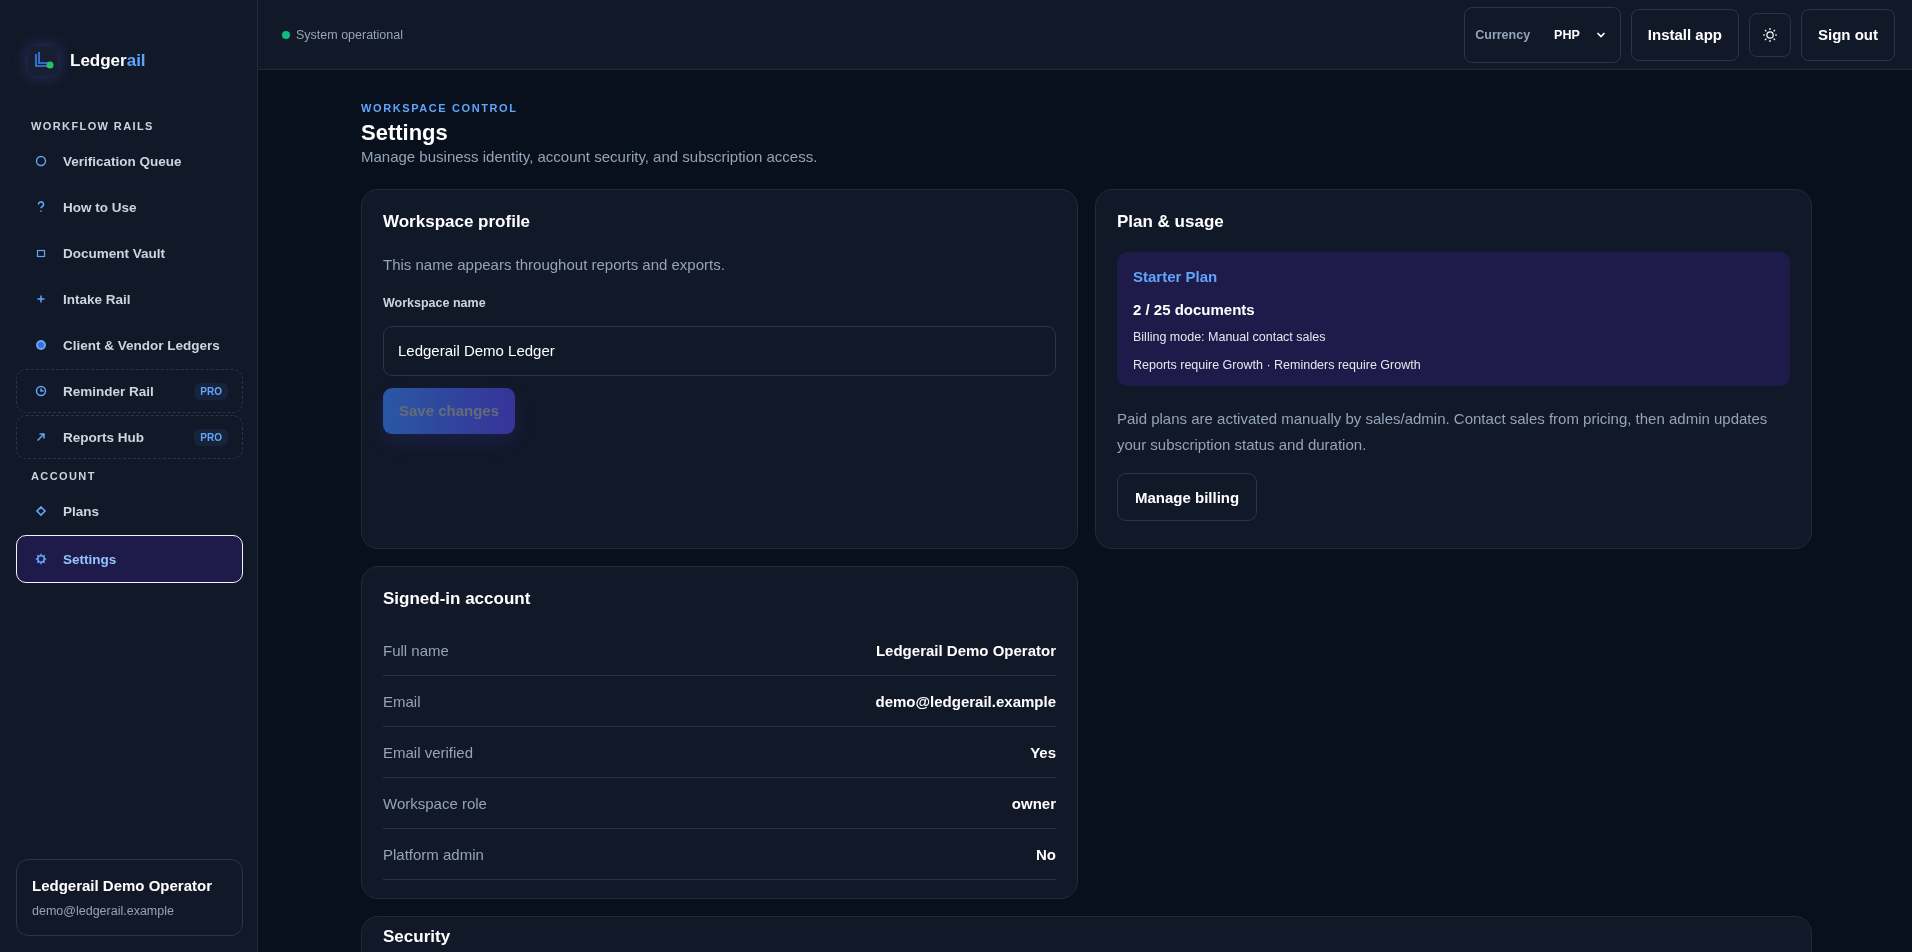 The image size is (1912, 952). What do you see at coordinates (129, 207) in the screenshot?
I see `nav-item: How to Use` at bounding box center [129, 207].